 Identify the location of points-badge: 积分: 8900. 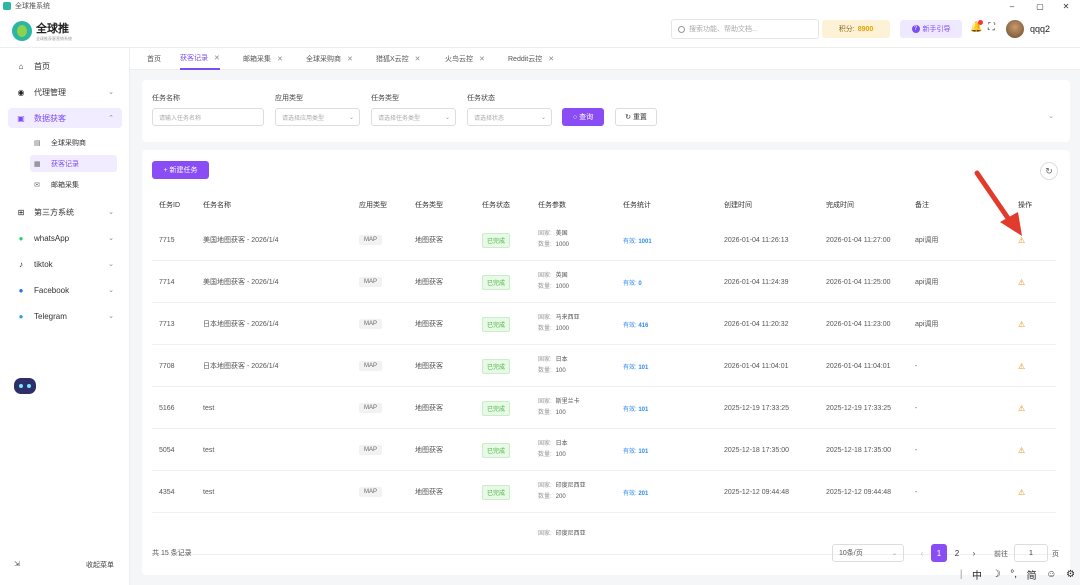
(856, 29).